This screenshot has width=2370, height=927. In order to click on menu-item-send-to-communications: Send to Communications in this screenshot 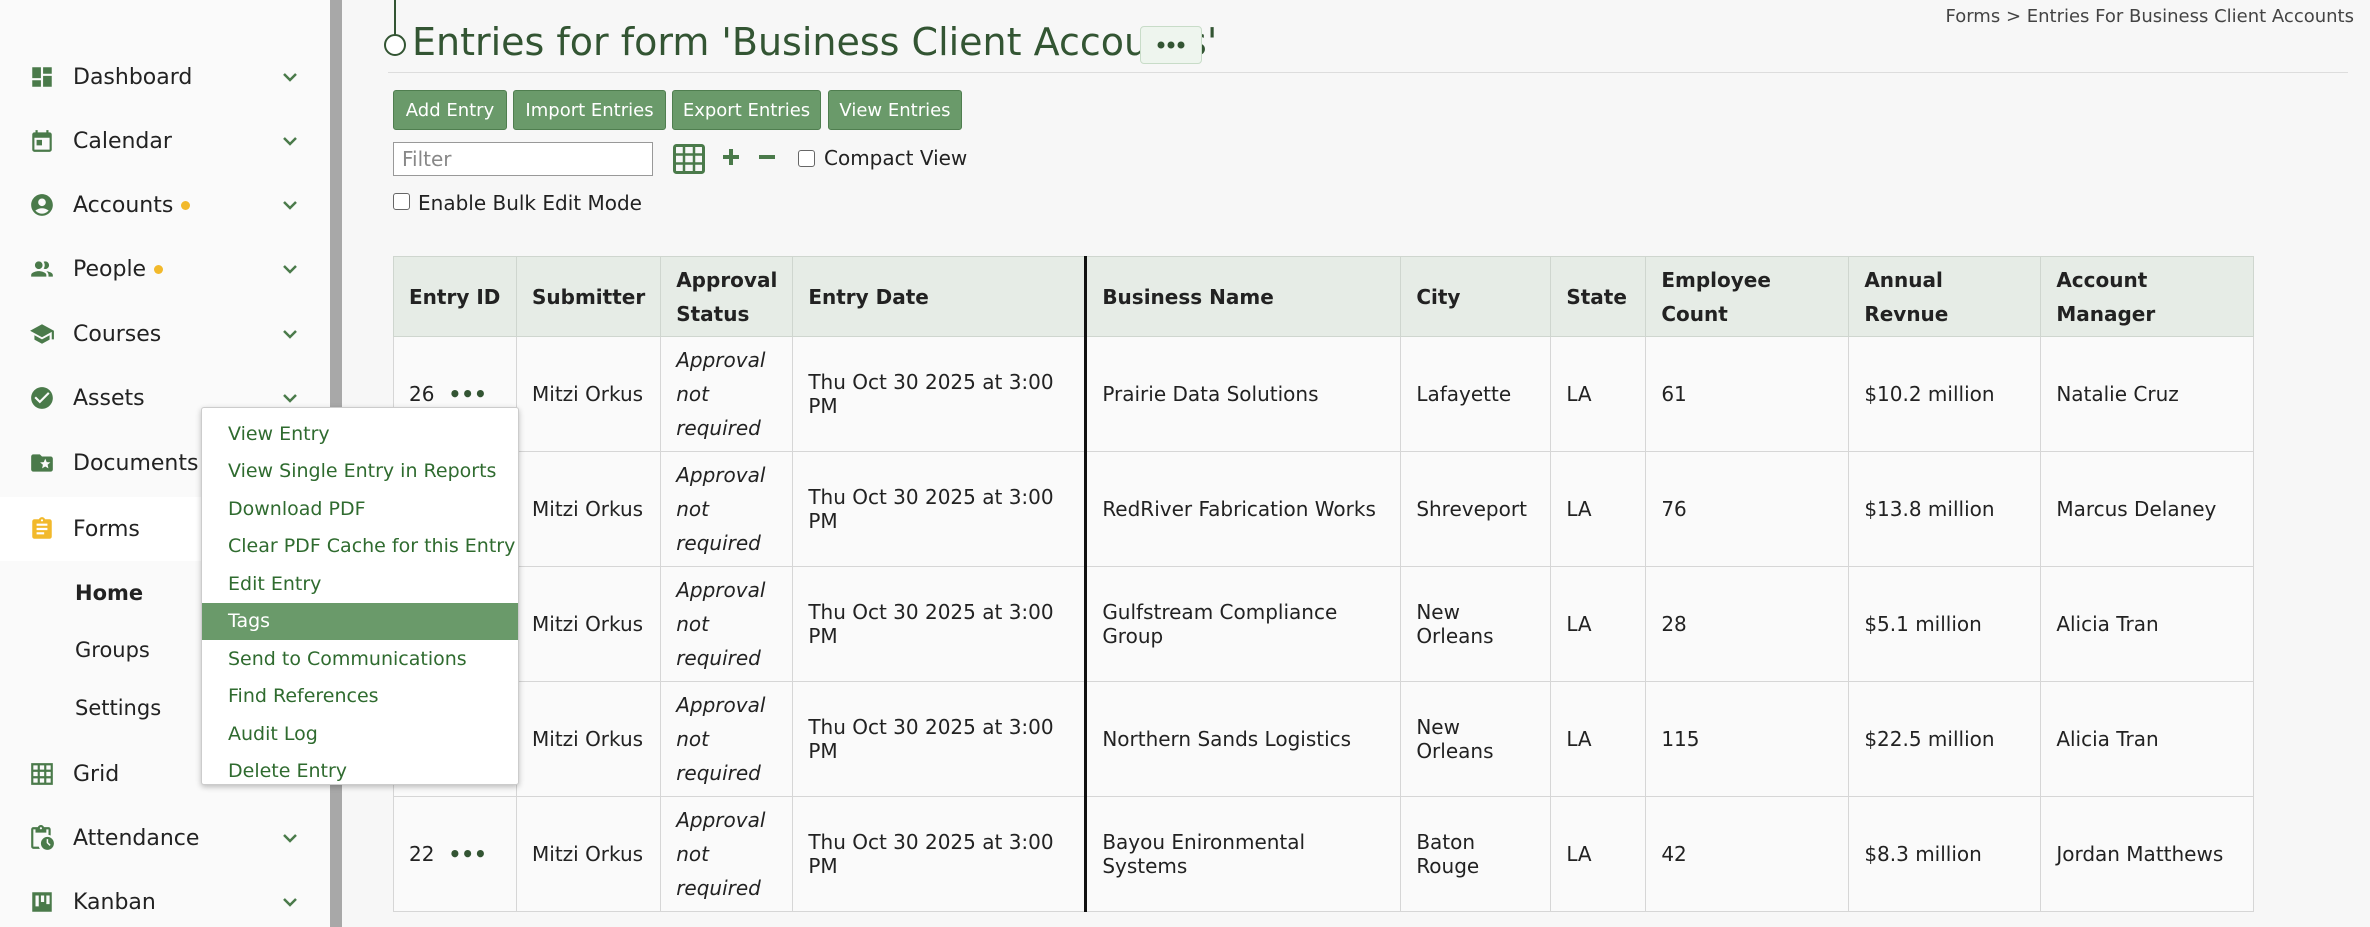, I will do `click(360, 659)`.